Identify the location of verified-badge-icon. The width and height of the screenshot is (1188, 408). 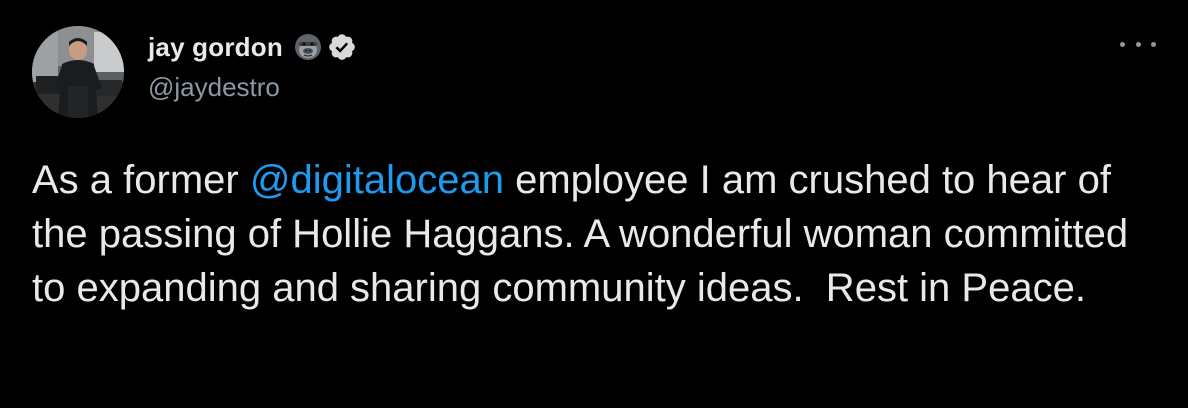
(342, 47).